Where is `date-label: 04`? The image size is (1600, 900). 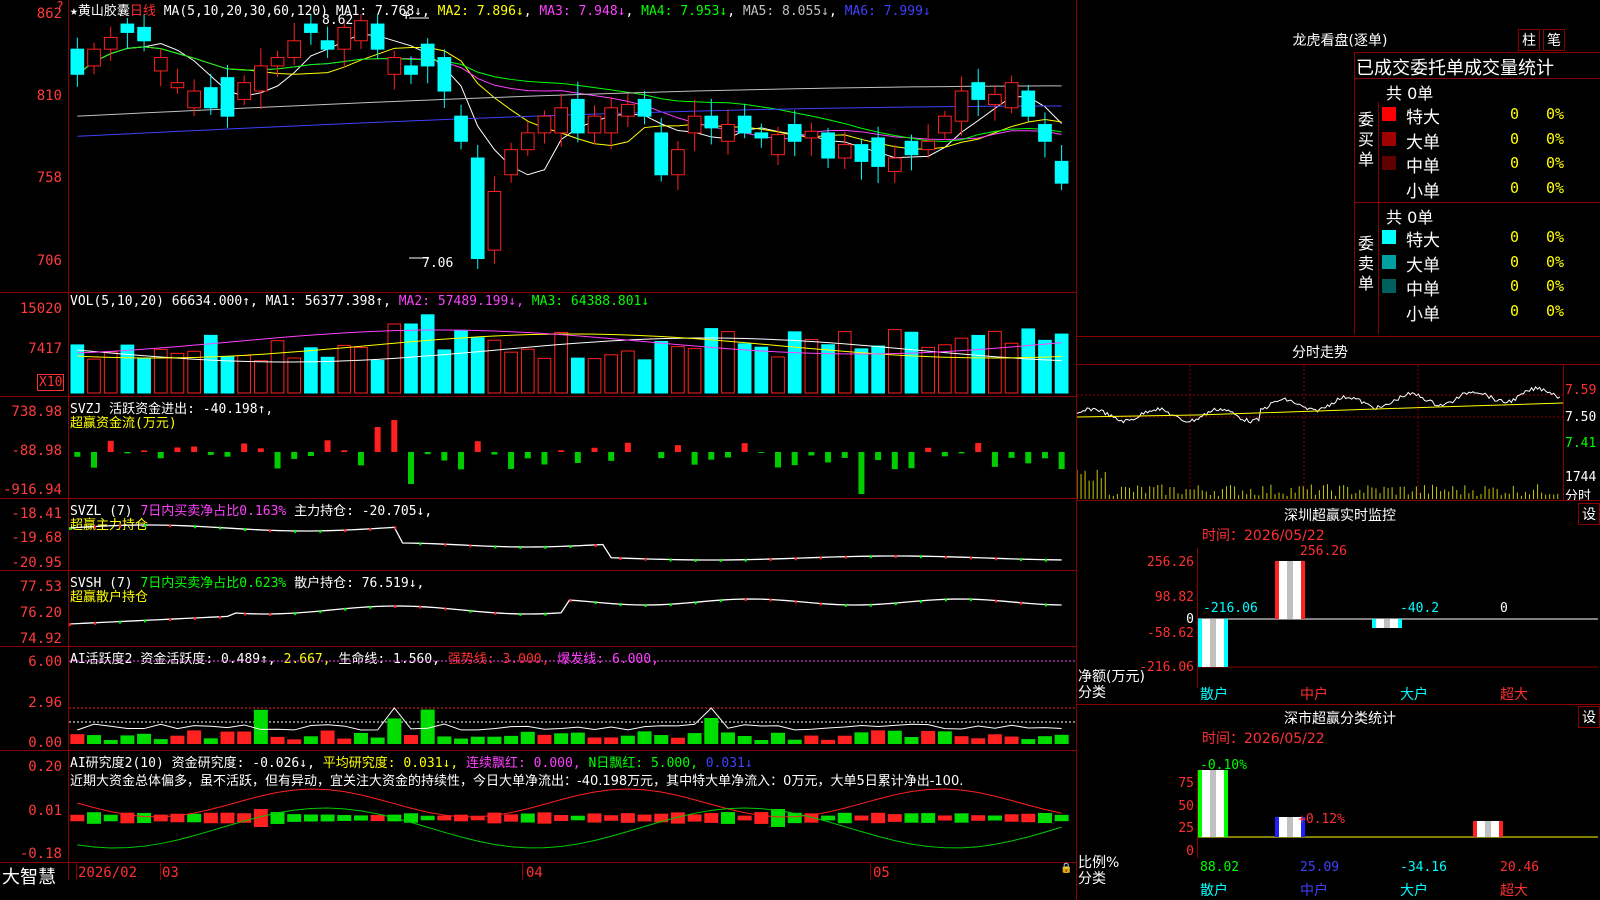
date-label: 04 is located at coordinates (534, 873).